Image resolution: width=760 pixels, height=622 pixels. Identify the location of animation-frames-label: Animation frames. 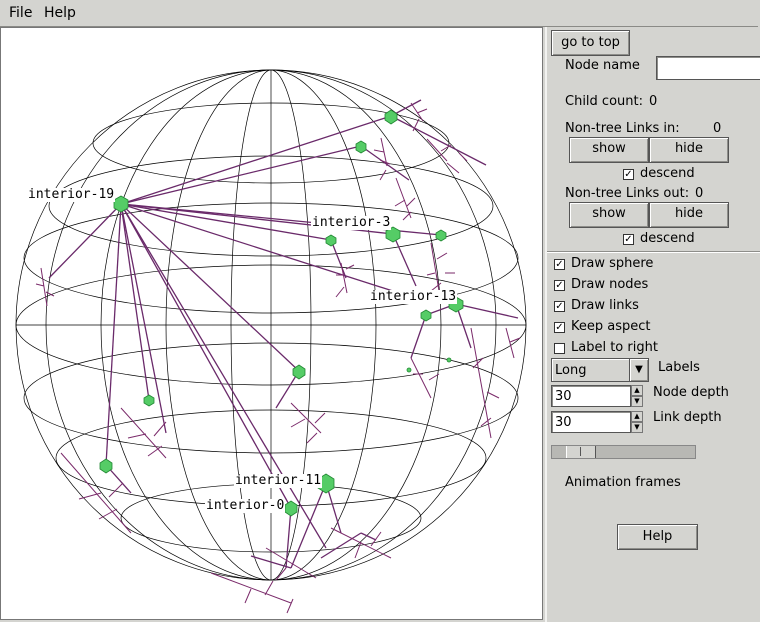
(623, 482).